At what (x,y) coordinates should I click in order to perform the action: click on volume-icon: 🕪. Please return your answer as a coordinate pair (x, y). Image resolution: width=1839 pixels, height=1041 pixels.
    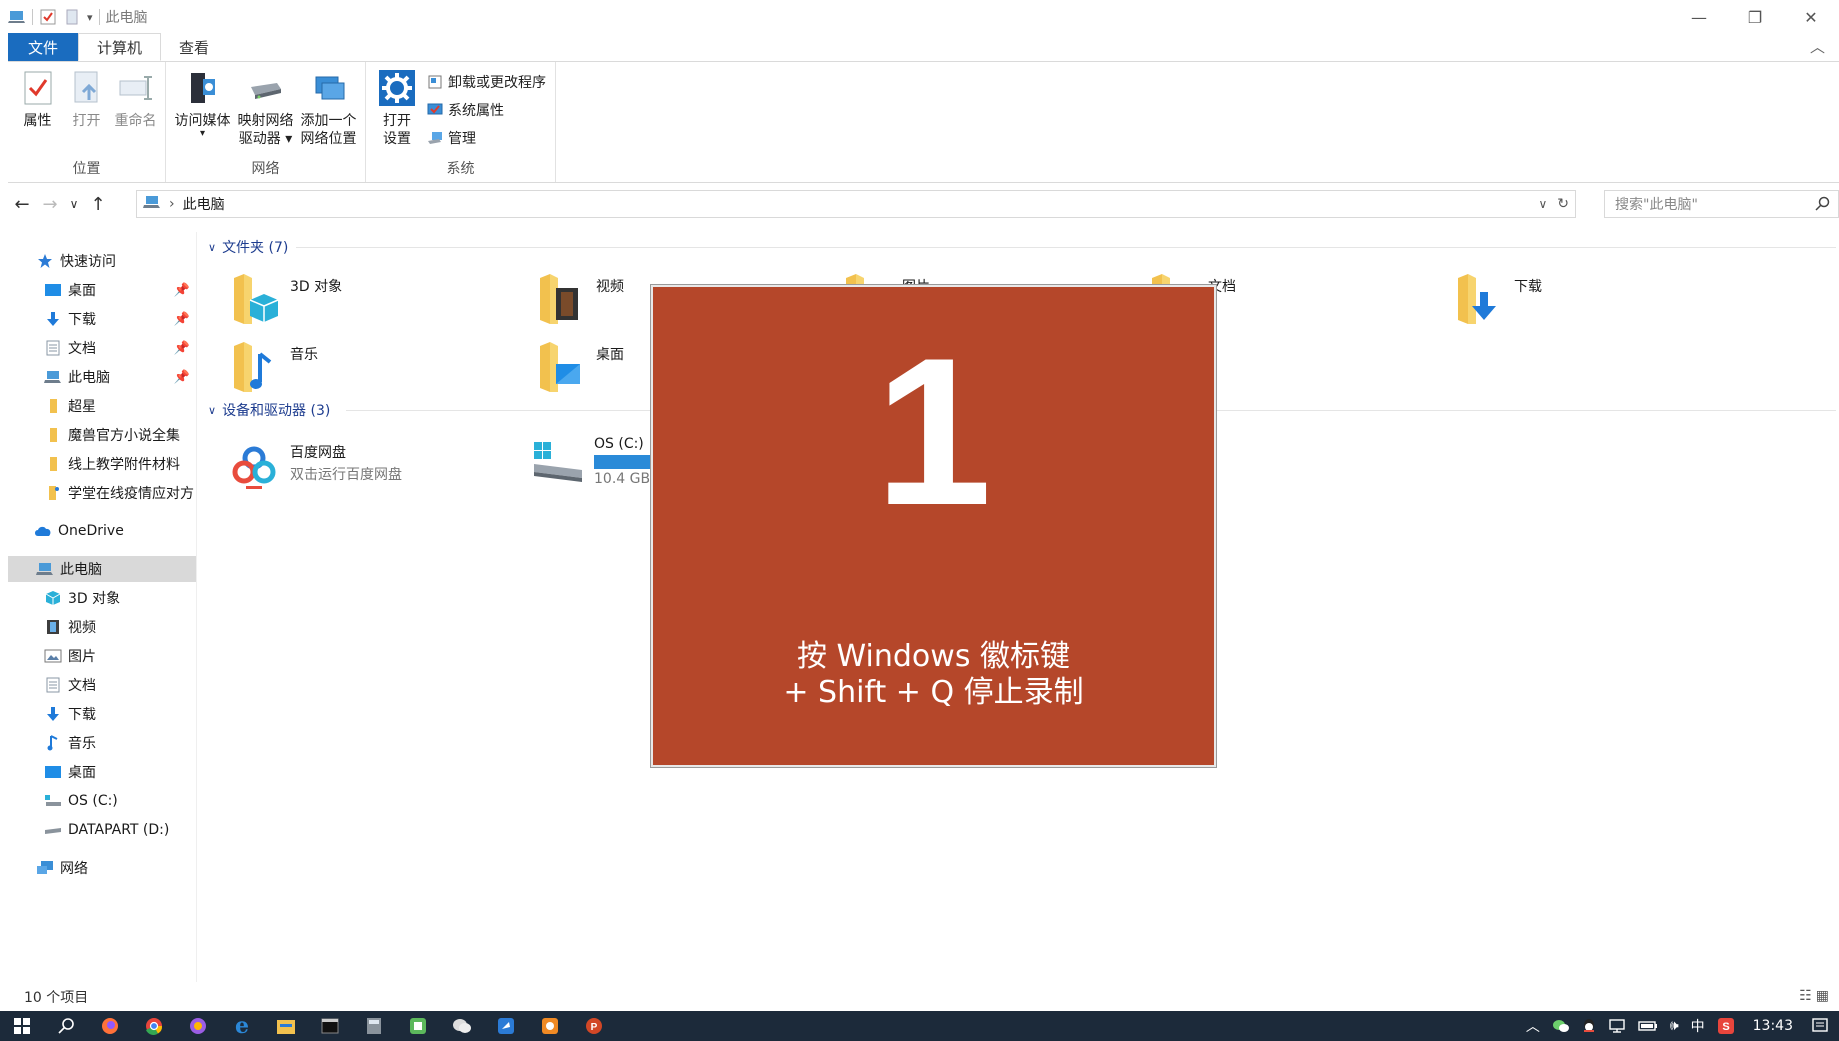
    Looking at the image, I should click on (1674, 1026).